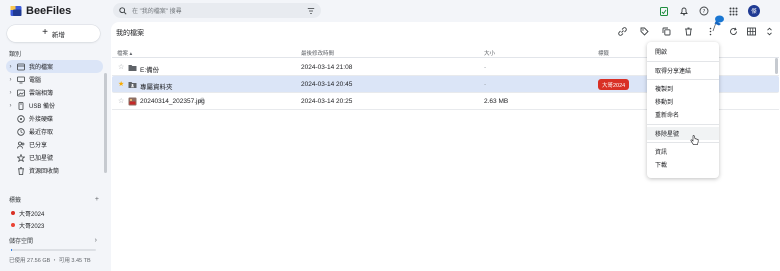 This screenshot has width=780, height=271. I want to click on sidebar-item-starred: 已加星號, so click(54, 157).